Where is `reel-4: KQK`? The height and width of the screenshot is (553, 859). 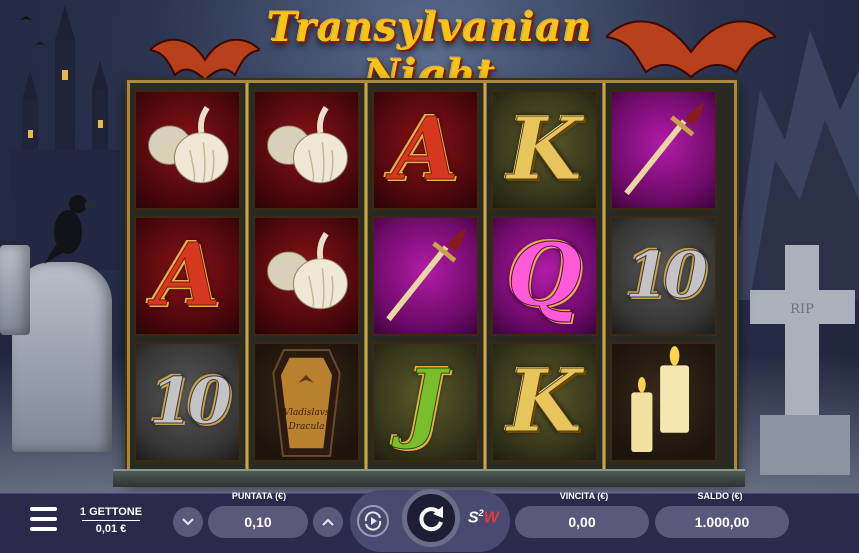 reel-4: KQK is located at coordinates (544, 276).